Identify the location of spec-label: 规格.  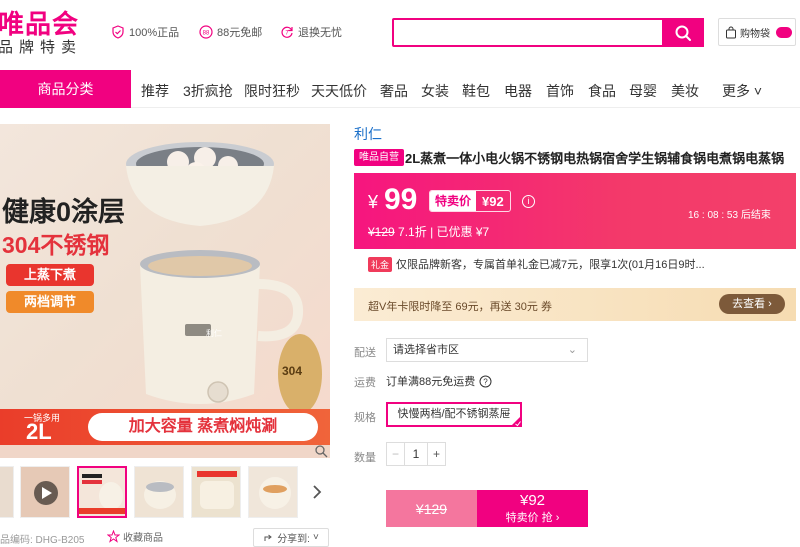
(365, 418).